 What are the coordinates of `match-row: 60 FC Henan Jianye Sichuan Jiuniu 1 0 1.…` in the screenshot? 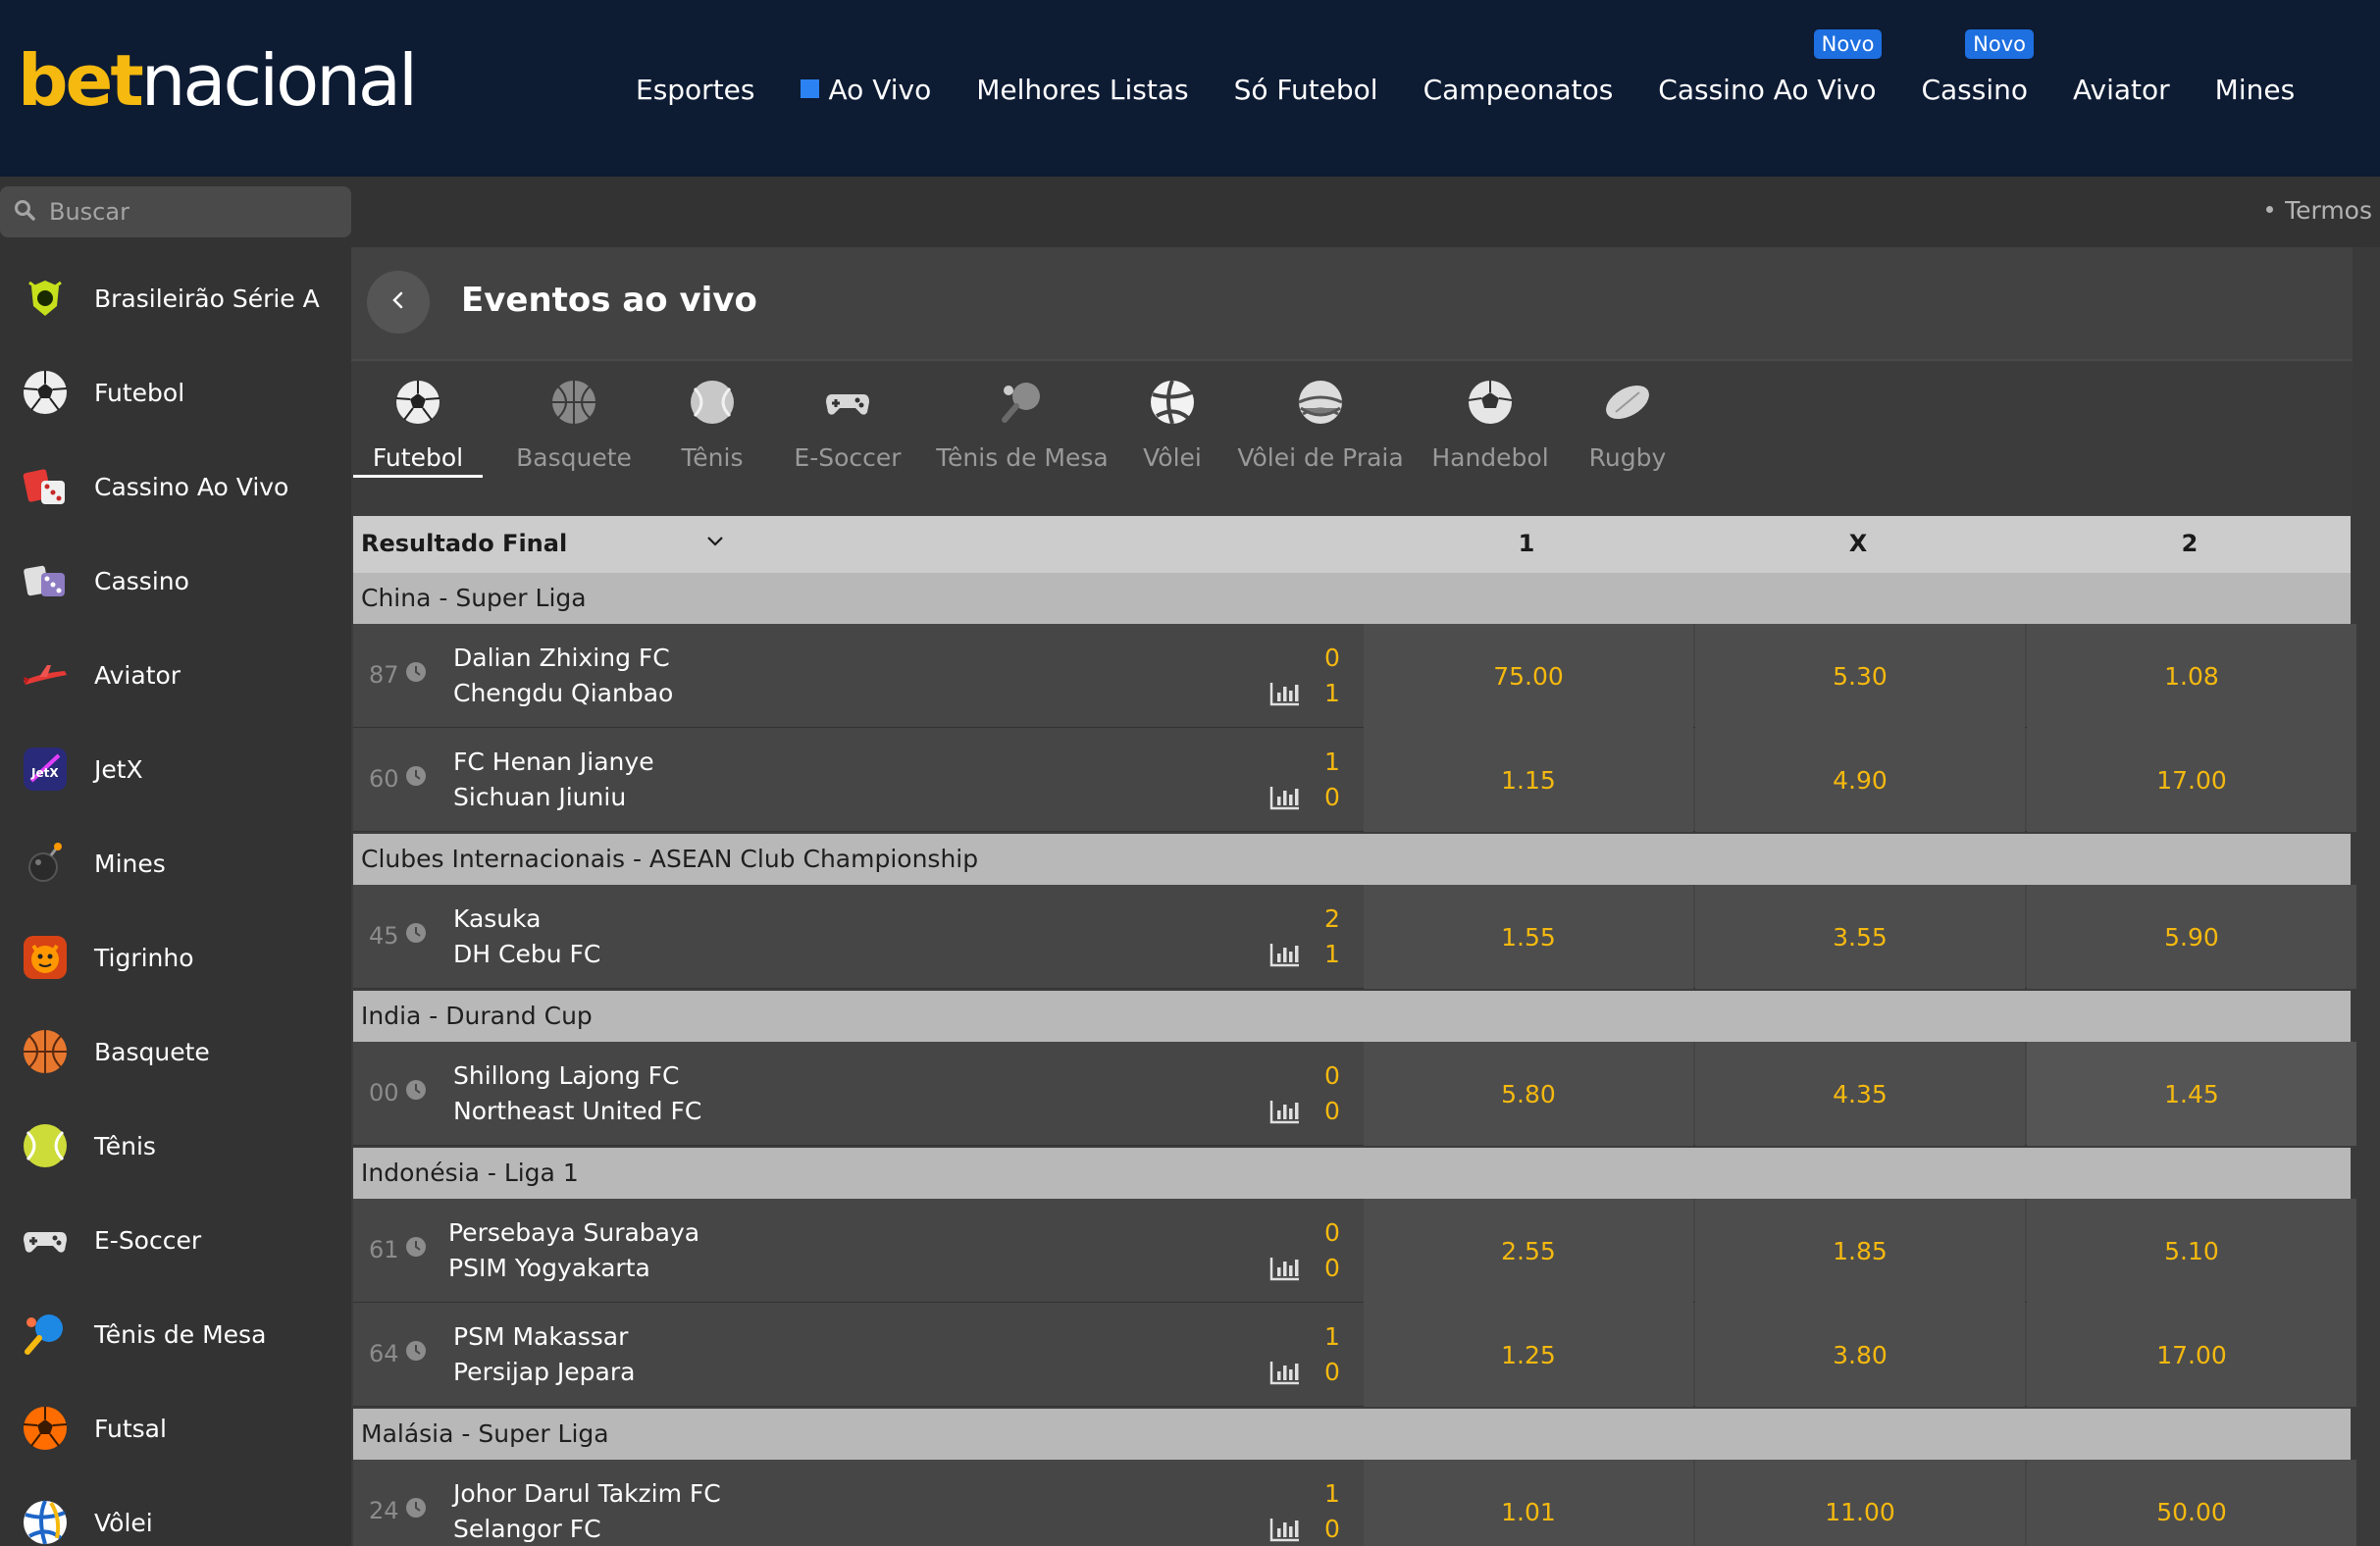 It's located at (1354, 780).